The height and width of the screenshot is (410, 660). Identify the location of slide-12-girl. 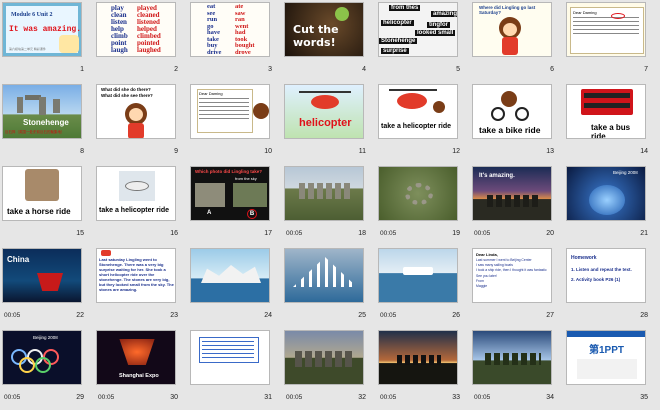
(439, 107).